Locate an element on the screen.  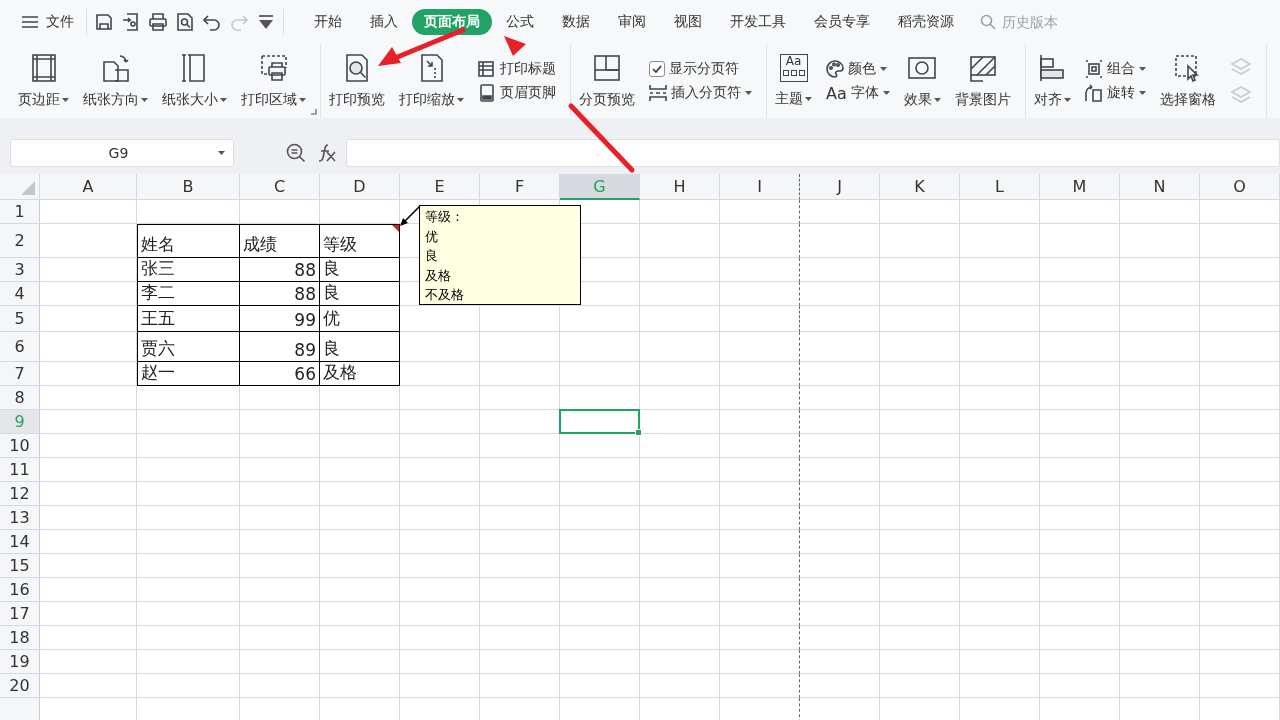
ribbon-button: 选择窗格 is located at coordinates (1187, 81).